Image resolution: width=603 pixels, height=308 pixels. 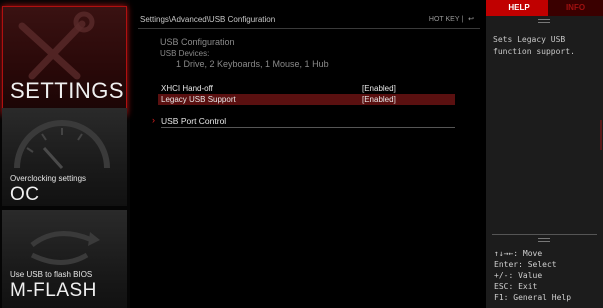 What do you see at coordinates (153, 120) in the screenshot?
I see `submenu-arrow-icon: ›` at bounding box center [153, 120].